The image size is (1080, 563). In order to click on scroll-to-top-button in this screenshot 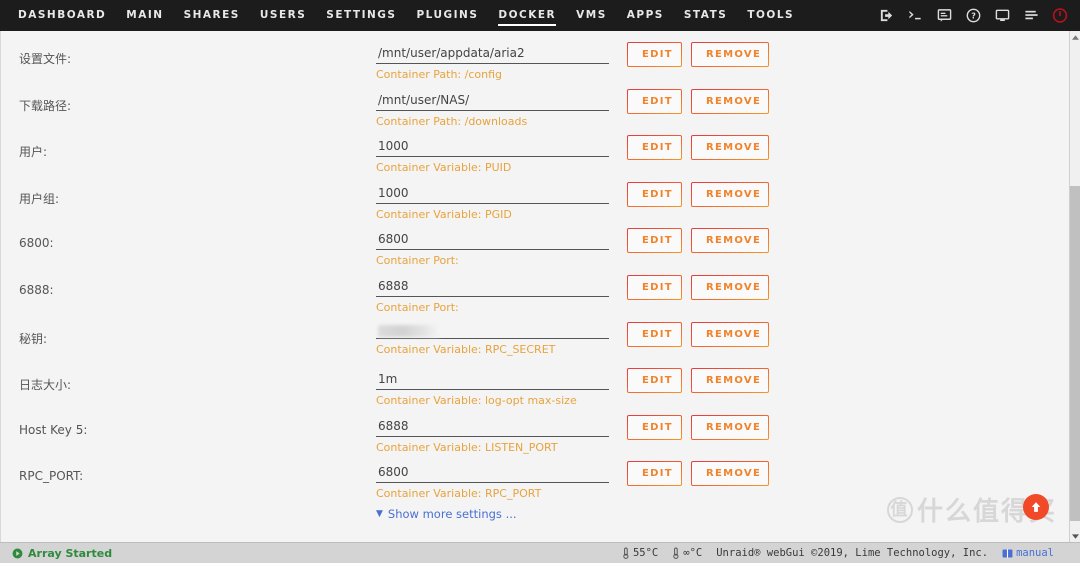, I will do `click(1036, 507)`.